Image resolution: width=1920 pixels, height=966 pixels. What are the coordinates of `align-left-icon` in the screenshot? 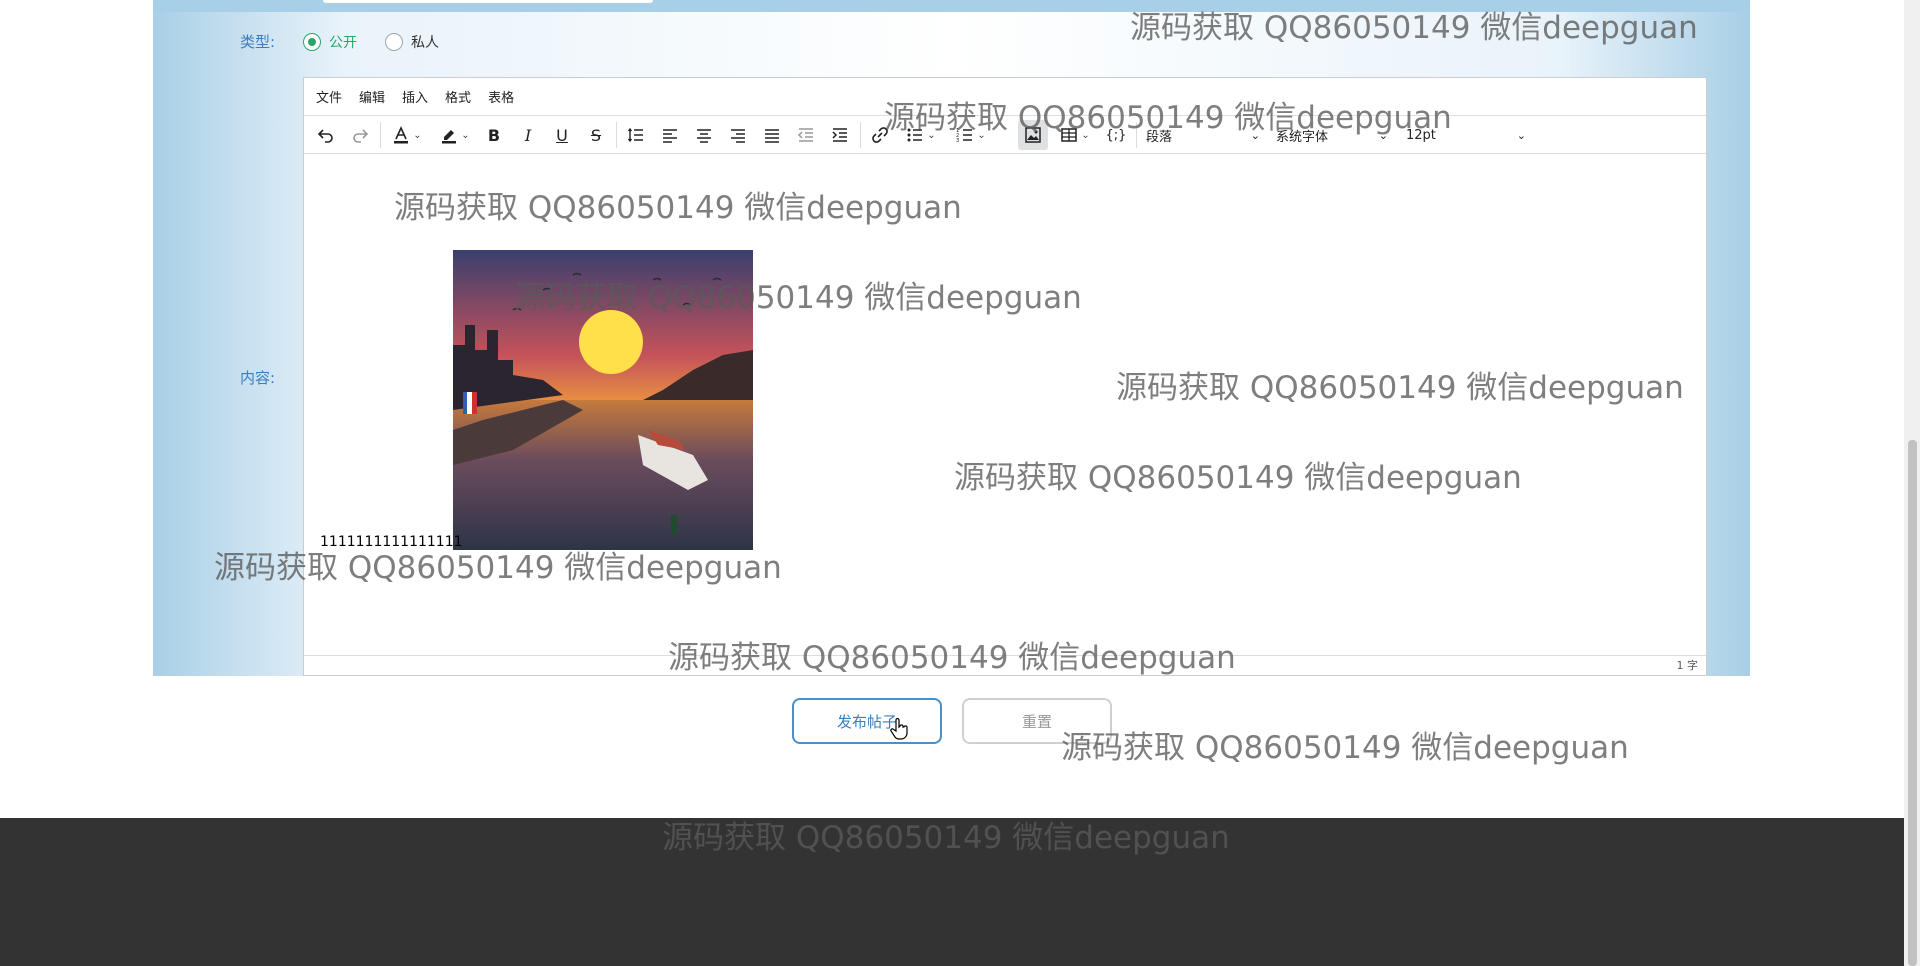 It's located at (670, 135).